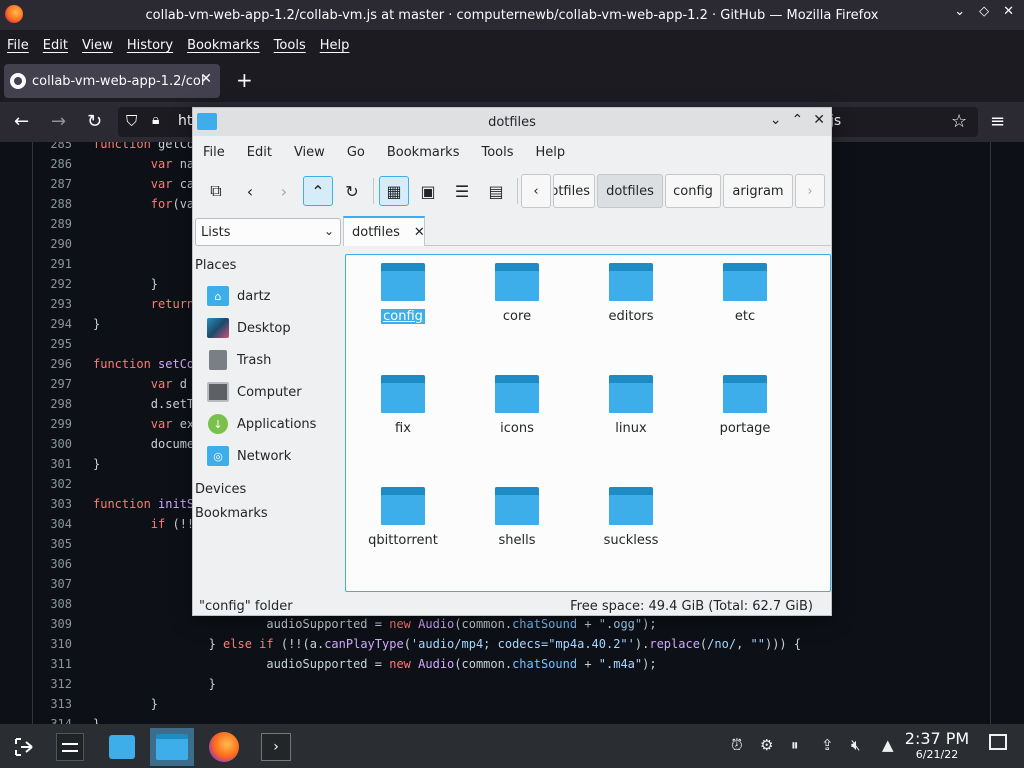 This screenshot has width=1024, height=768. What do you see at coordinates (61, 284) in the screenshot?
I see `line-number: 292` at bounding box center [61, 284].